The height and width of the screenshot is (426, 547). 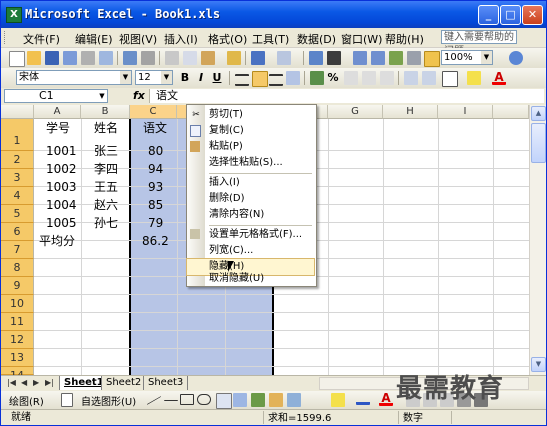 What do you see at coordinates (334, 58) in the screenshot?
I see `autosum-icon` at bounding box center [334, 58].